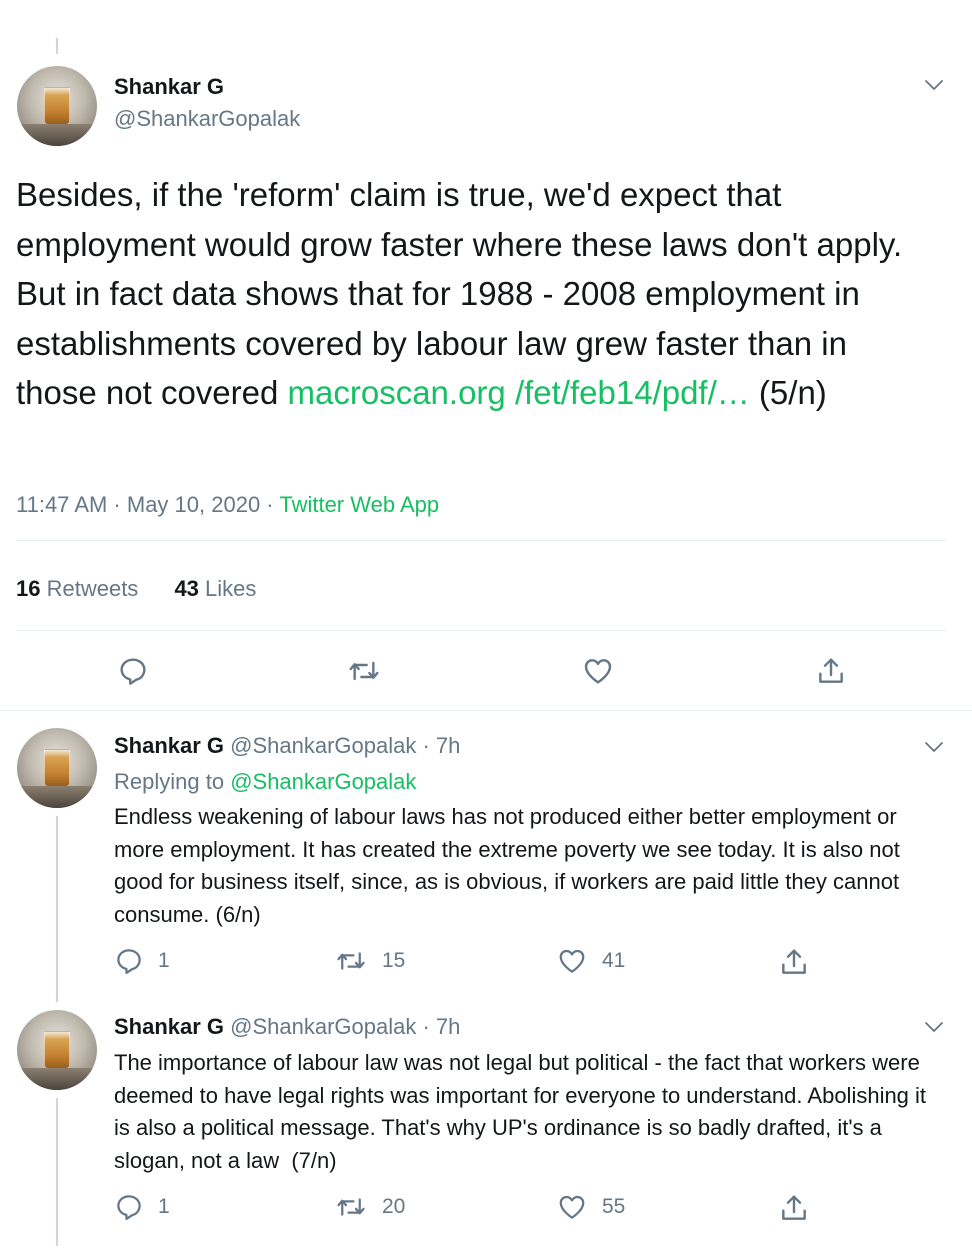 This screenshot has height=1252, width=972. I want to click on retweets-stat: 16 Retweets, so click(77, 588).